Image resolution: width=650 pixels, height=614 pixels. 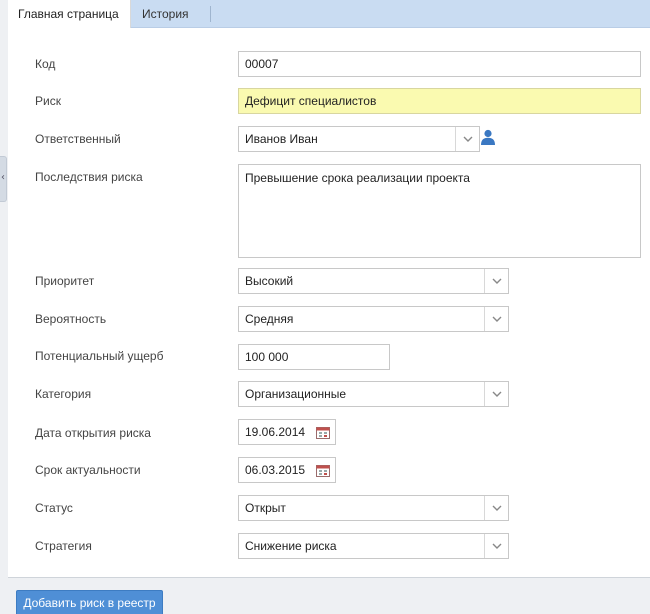 What do you see at coordinates (373, 546) in the screenshot?
I see `strategy-select: Снижение риска` at bounding box center [373, 546].